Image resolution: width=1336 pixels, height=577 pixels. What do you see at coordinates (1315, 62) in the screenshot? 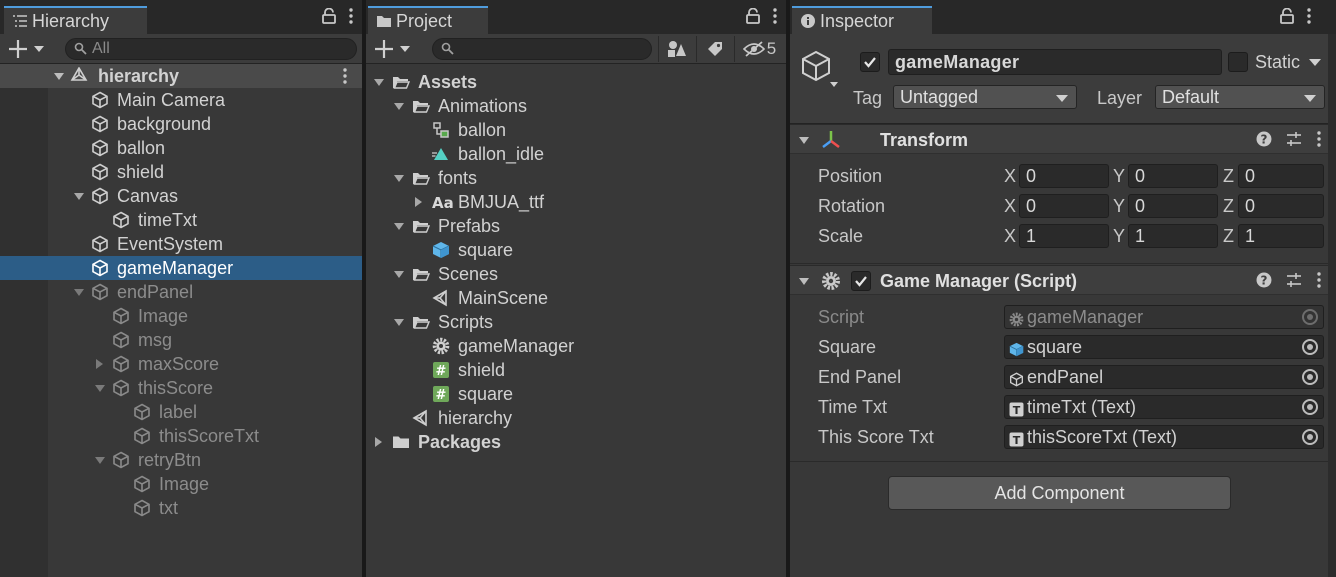
I see `static-dropdown-caret` at bounding box center [1315, 62].